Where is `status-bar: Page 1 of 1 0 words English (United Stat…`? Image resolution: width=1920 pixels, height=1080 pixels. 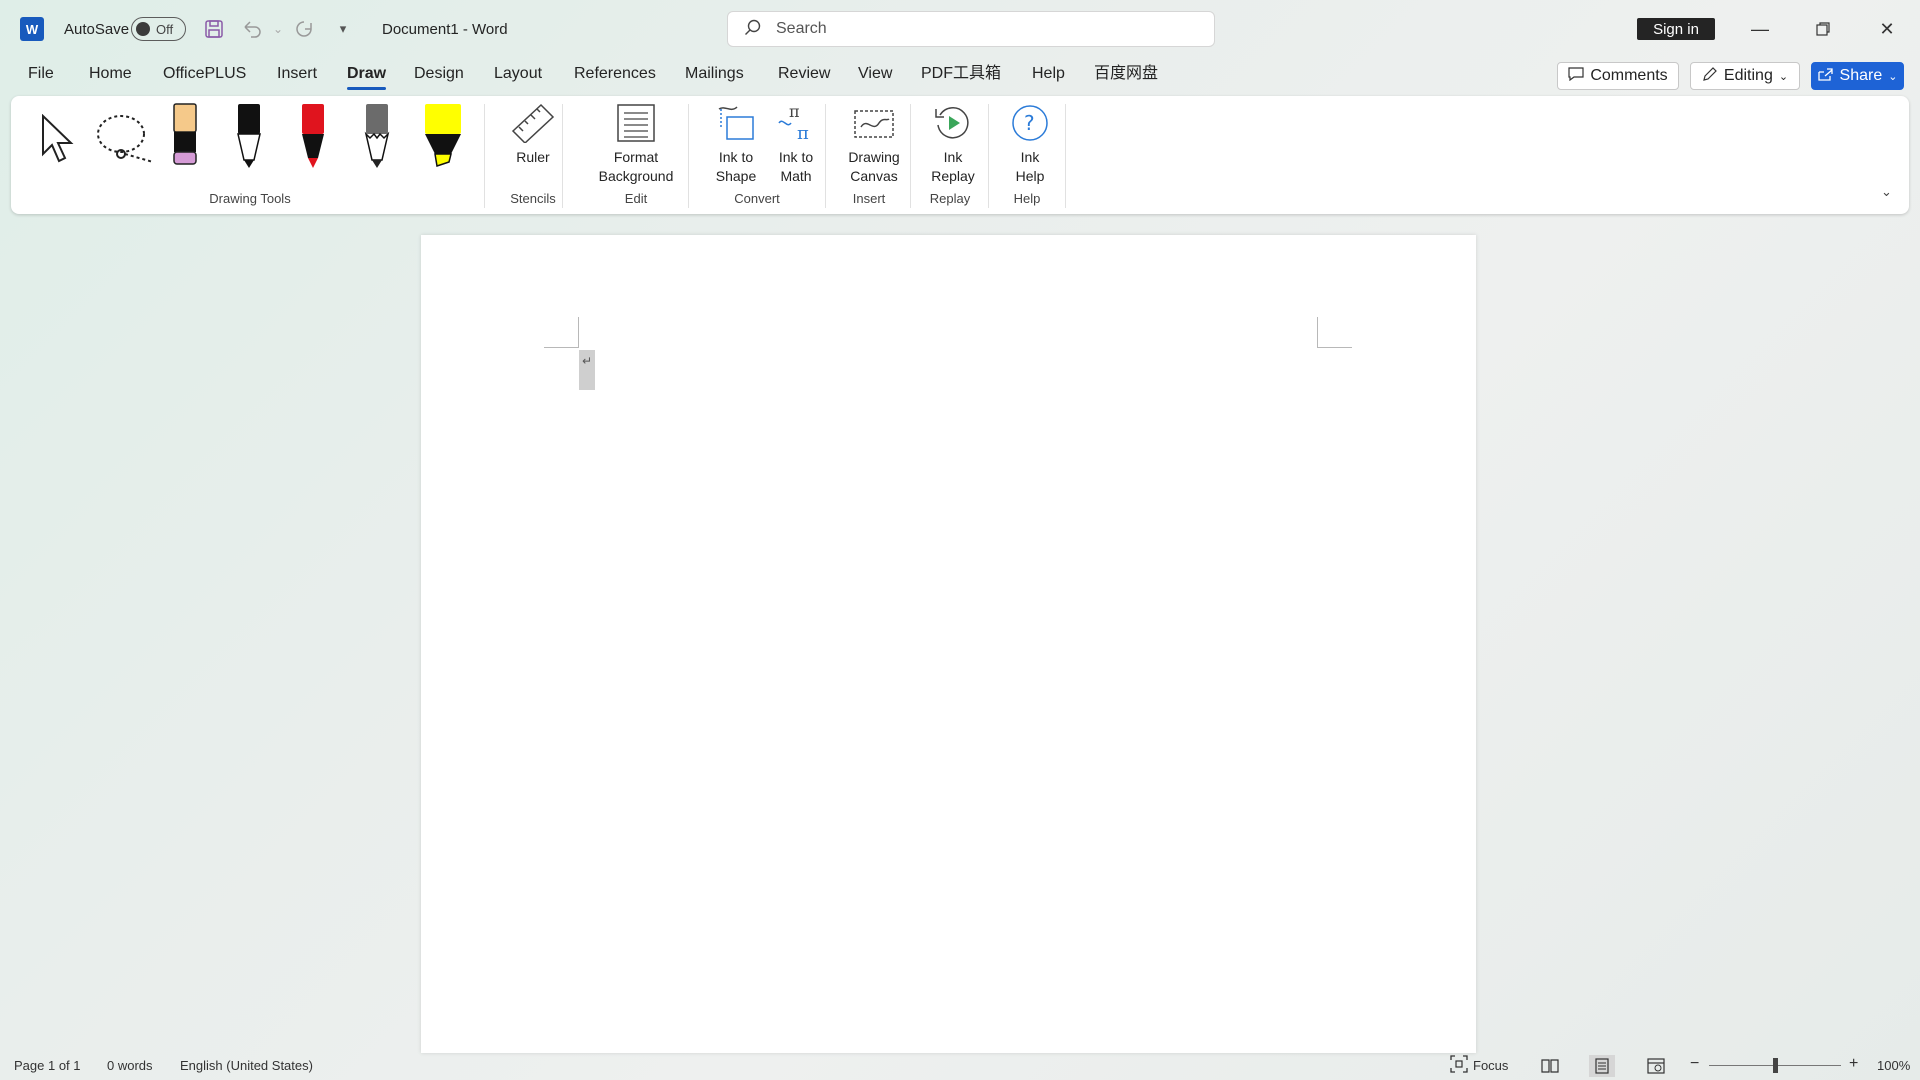
status-bar: Page 1 of 1 0 words English (United Stat… is located at coordinates (960, 1066).